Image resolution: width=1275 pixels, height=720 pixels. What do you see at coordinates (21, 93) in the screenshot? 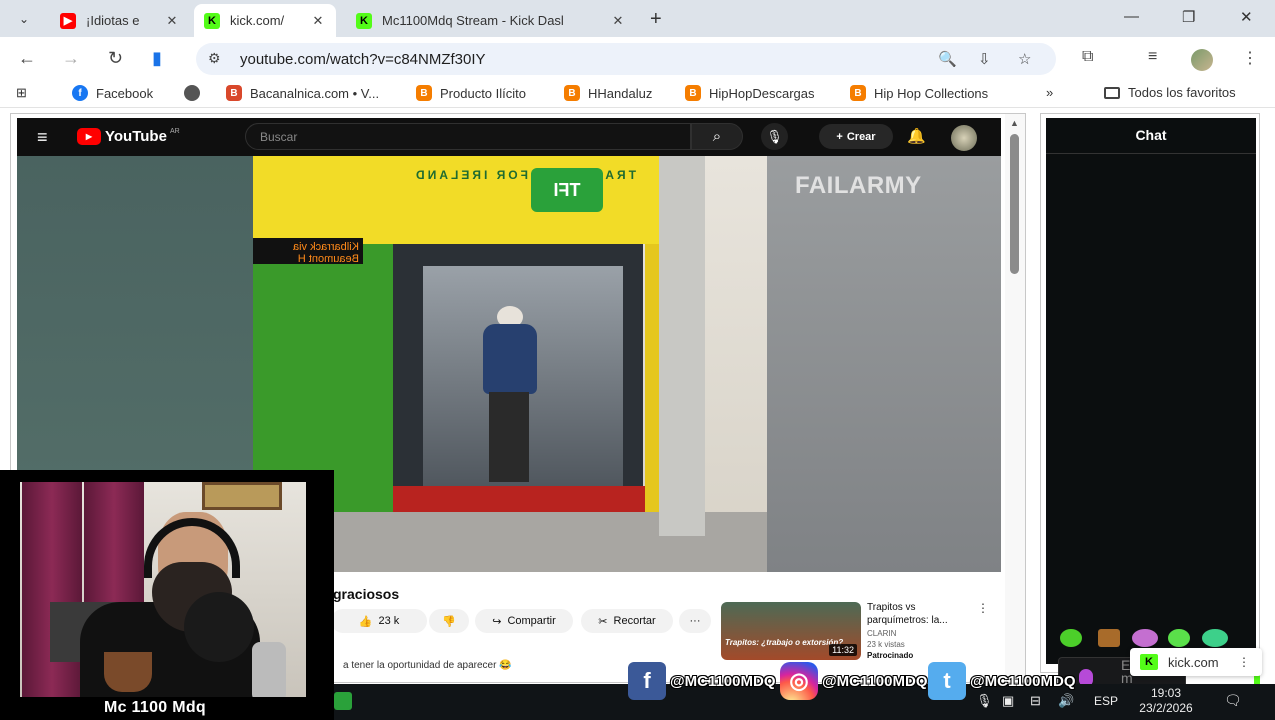
I see `apps-grid-icon: ⊞` at bounding box center [21, 93].